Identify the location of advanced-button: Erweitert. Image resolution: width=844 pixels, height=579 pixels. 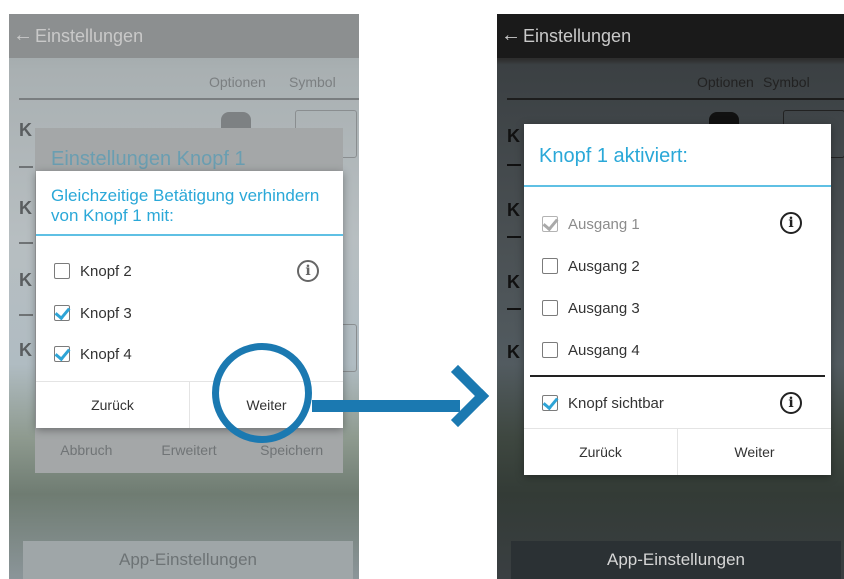
(189, 450).